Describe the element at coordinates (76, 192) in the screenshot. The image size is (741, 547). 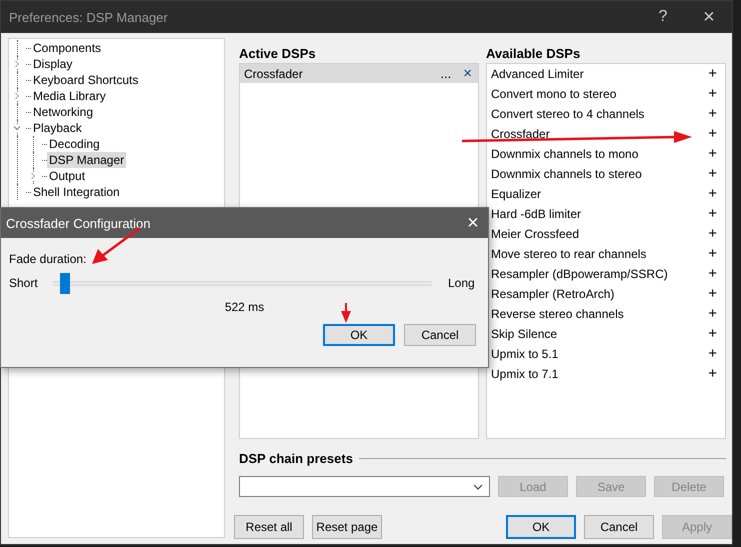
I see `tree-item: Shell Integration` at that location.